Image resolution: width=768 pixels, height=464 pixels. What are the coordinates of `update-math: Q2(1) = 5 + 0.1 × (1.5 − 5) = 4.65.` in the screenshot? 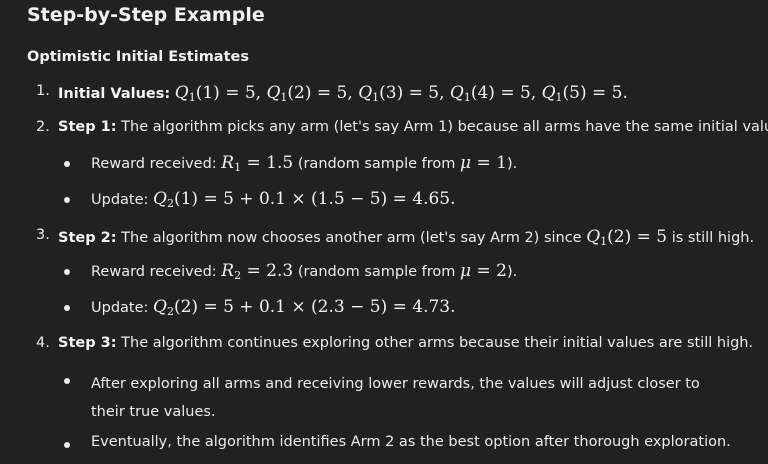 It's located at (304, 199).